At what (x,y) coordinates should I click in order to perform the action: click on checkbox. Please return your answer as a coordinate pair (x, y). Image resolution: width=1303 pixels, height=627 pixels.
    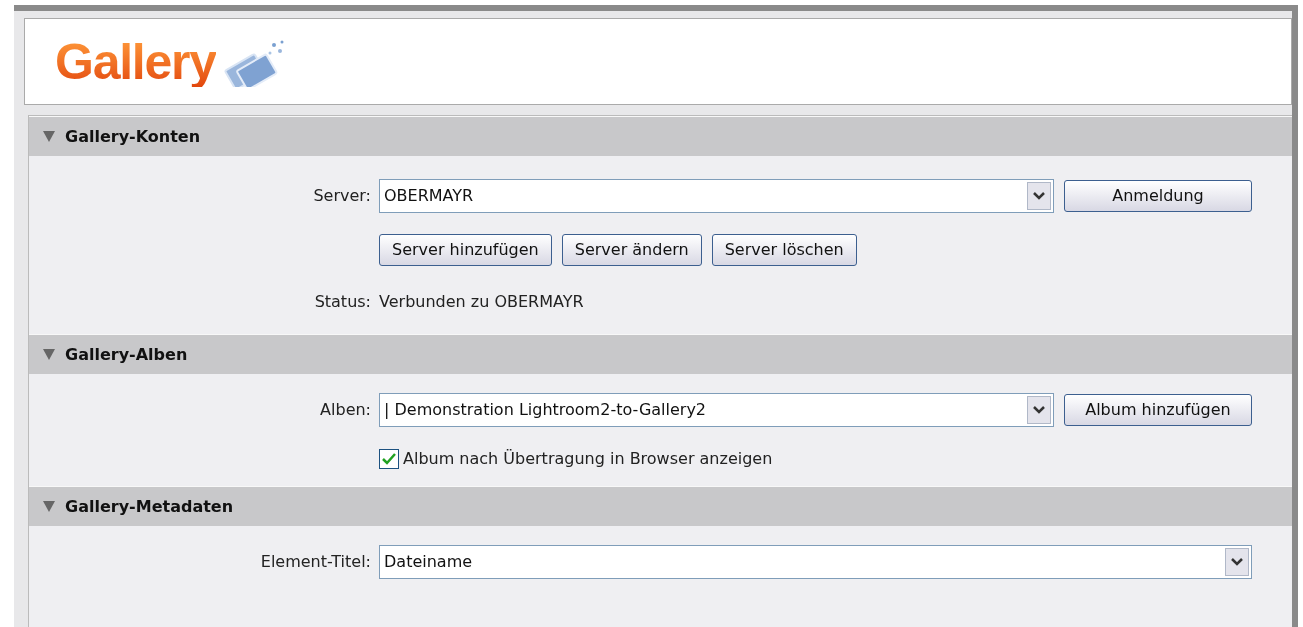
    Looking at the image, I should click on (389, 459).